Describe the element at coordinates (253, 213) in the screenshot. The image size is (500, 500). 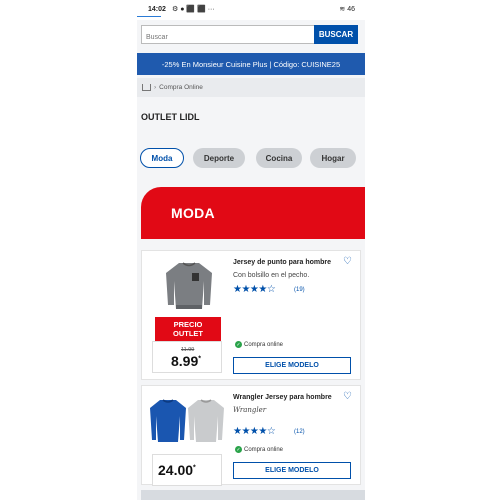
I see `section-banner: MODA` at that location.